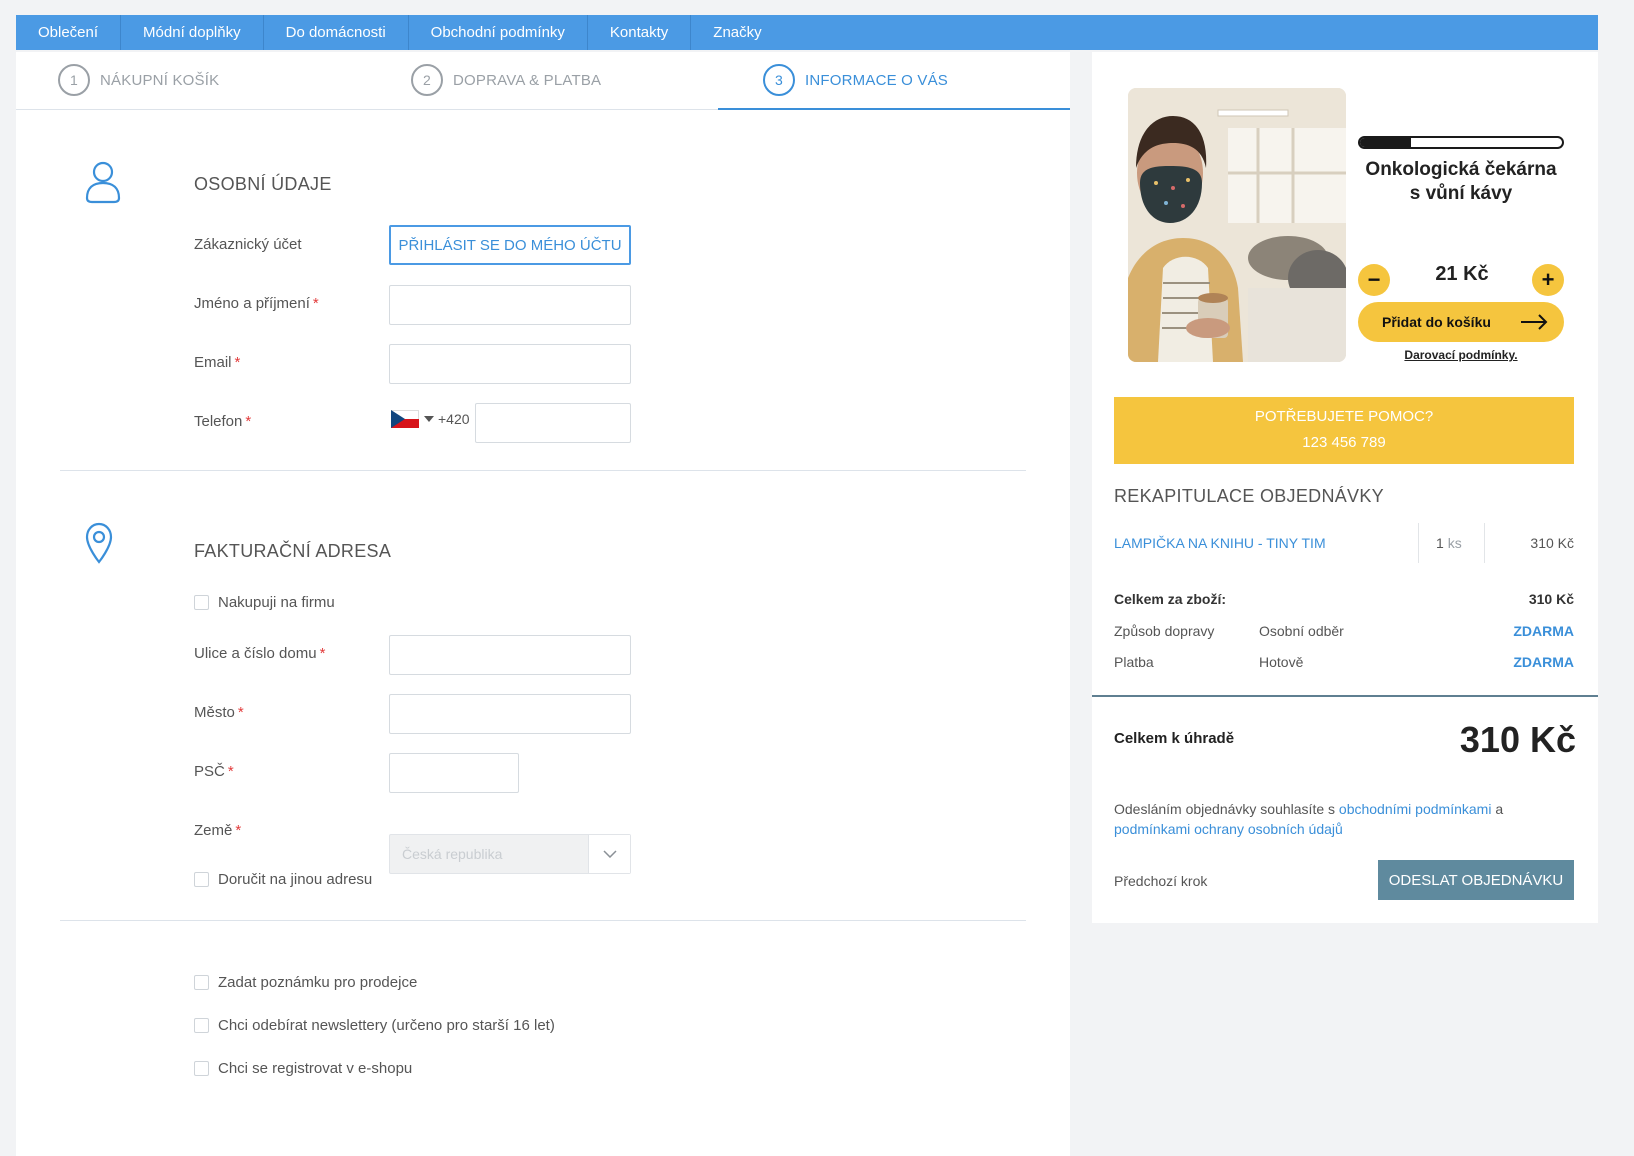 The height and width of the screenshot is (1156, 1634). What do you see at coordinates (510, 714) in the screenshot?
I see `city-input` at bounding box center [510, 714].